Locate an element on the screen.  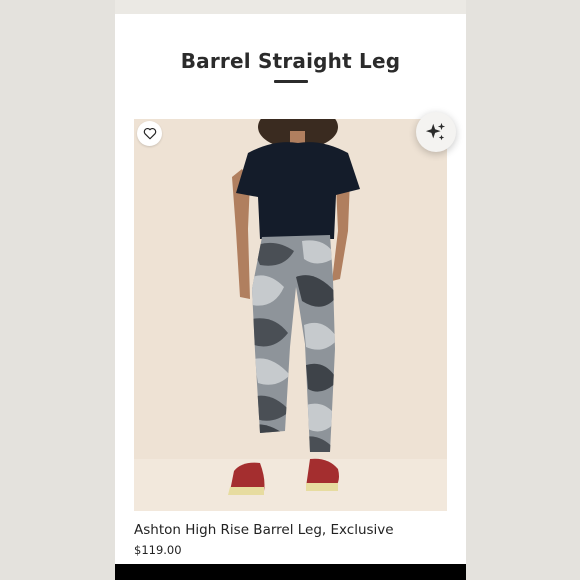
heart-outline-icon is located at coordinates (149, 133).